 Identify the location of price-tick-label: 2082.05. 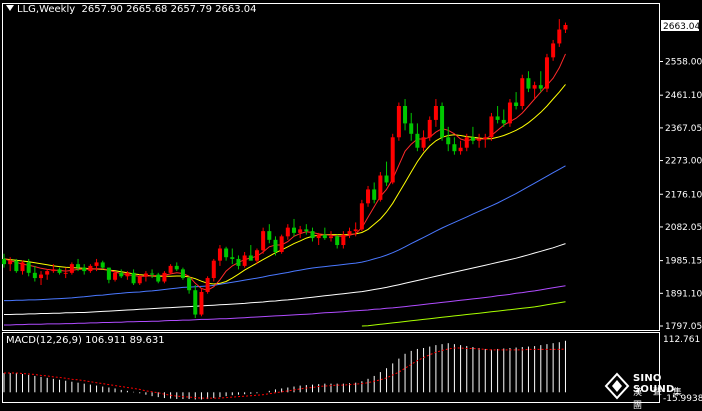
(683, 228).